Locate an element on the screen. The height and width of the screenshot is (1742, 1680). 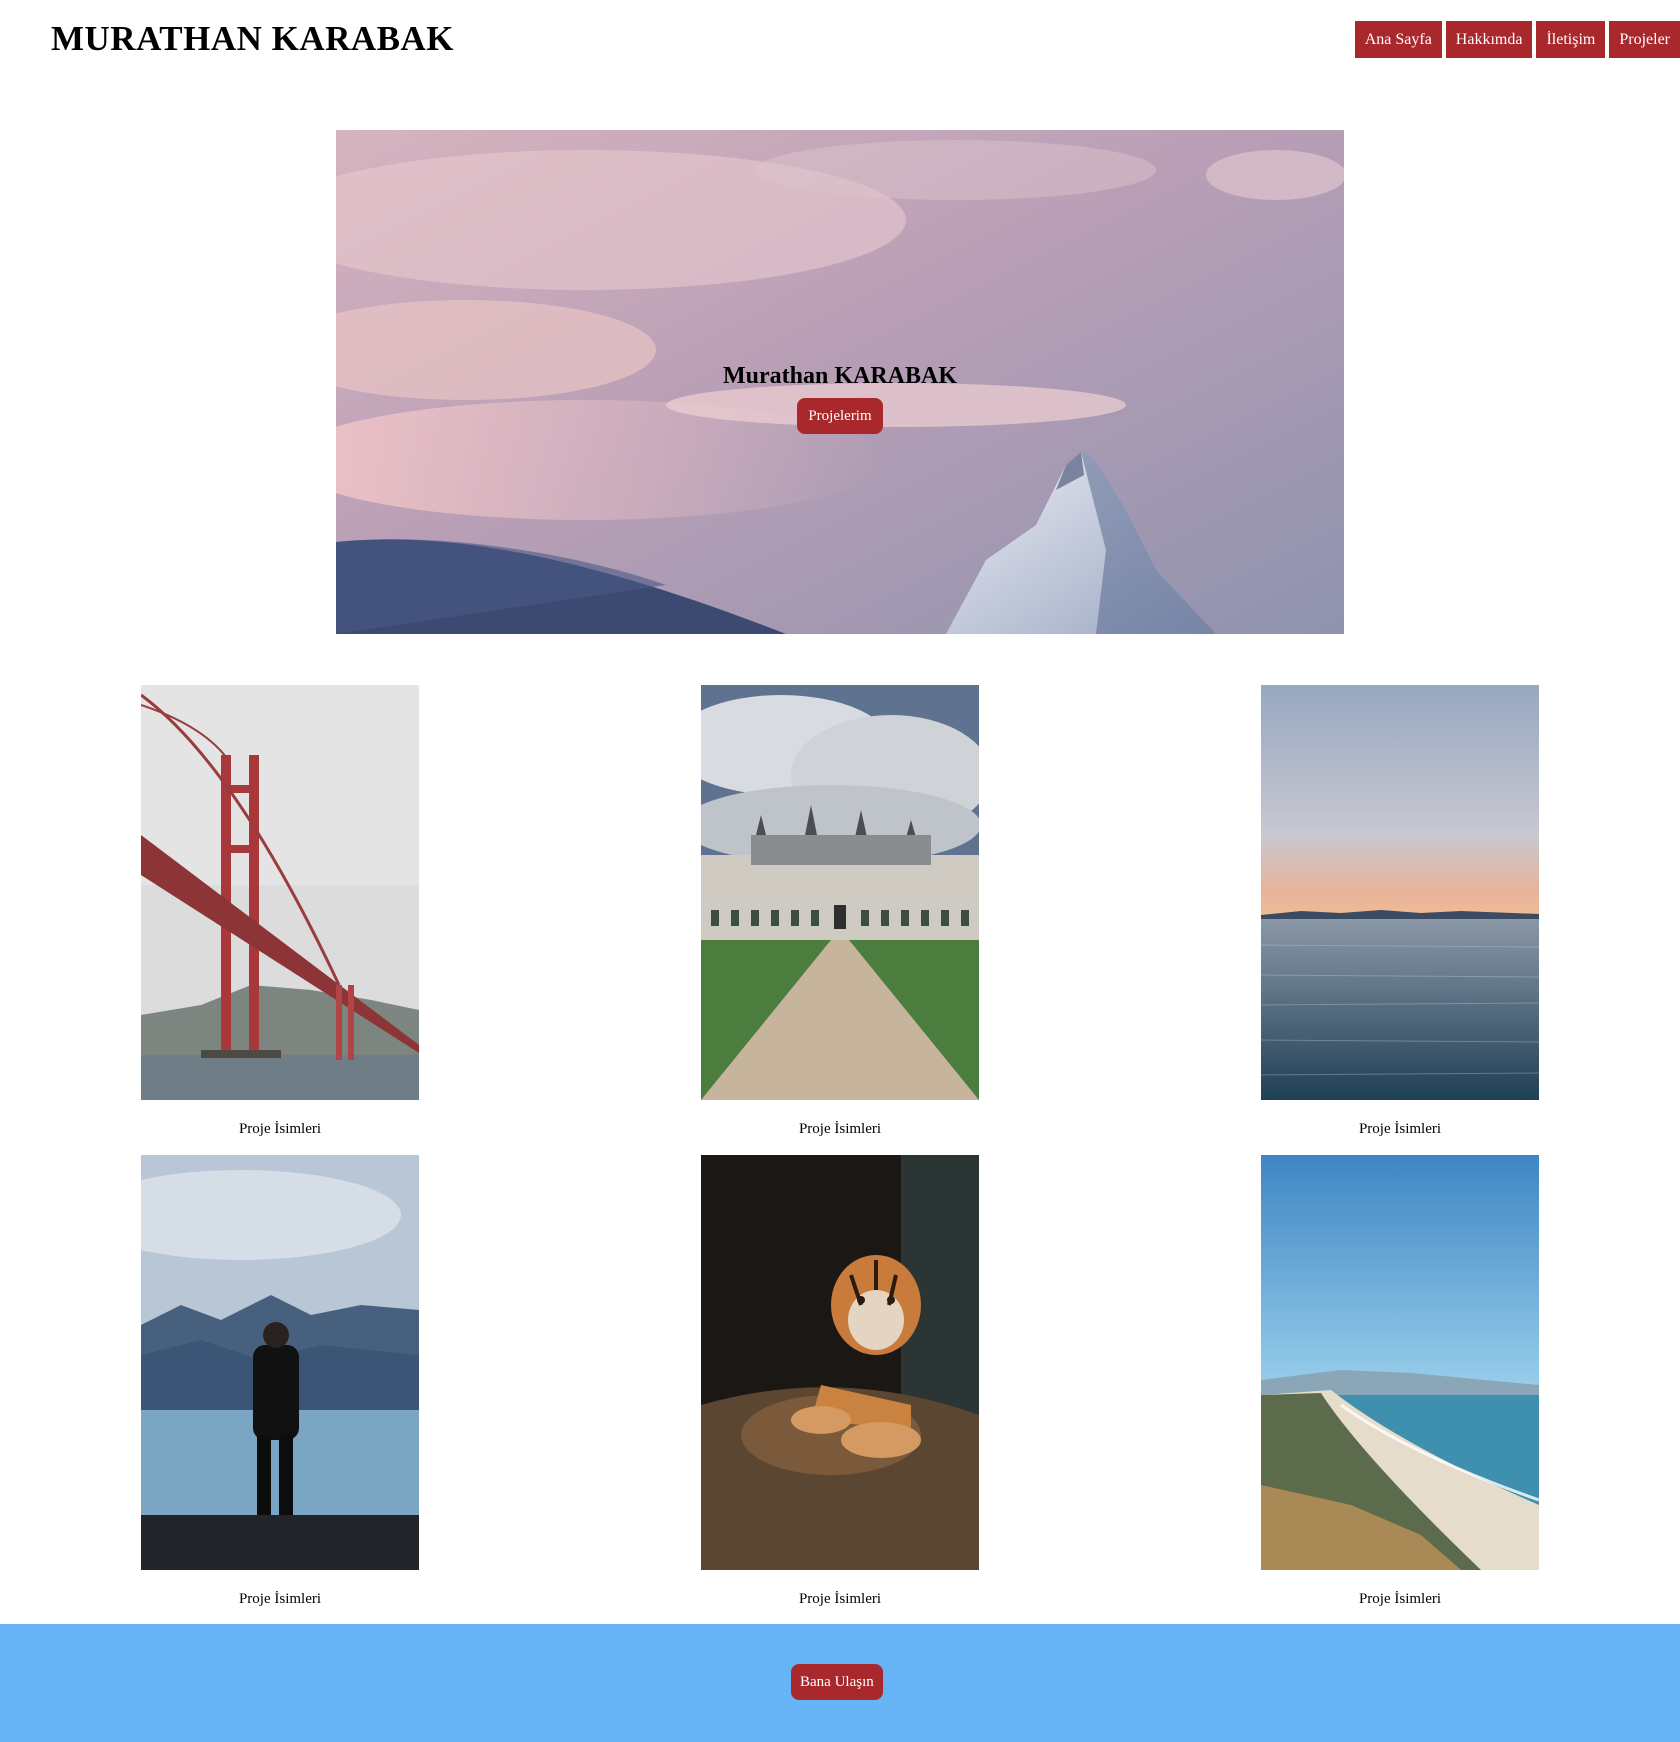
nav-projects: Projeler is located at coordinates (1644, 39).